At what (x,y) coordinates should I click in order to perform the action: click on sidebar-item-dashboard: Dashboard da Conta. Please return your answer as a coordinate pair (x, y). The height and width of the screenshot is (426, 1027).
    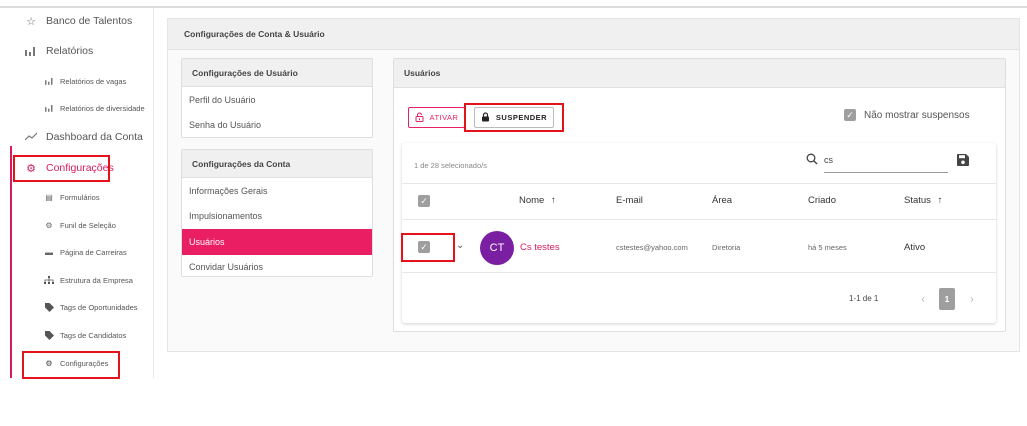
    Looking at the image, I should click on (83, 137).